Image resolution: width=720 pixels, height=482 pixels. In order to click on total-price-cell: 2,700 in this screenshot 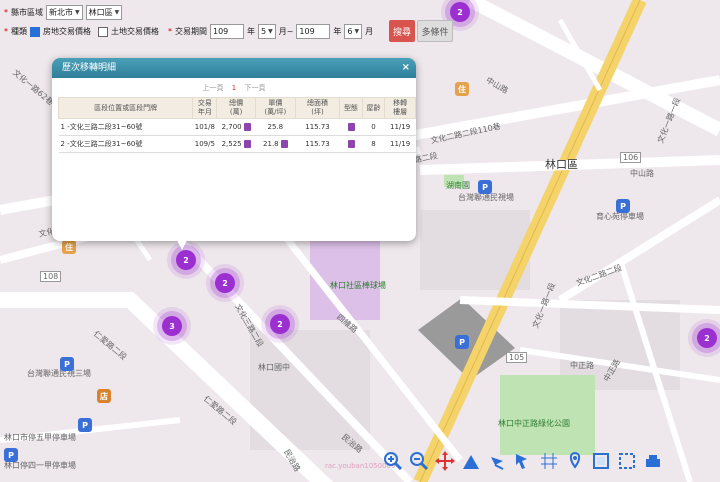, I will do `click(236, 127)`.